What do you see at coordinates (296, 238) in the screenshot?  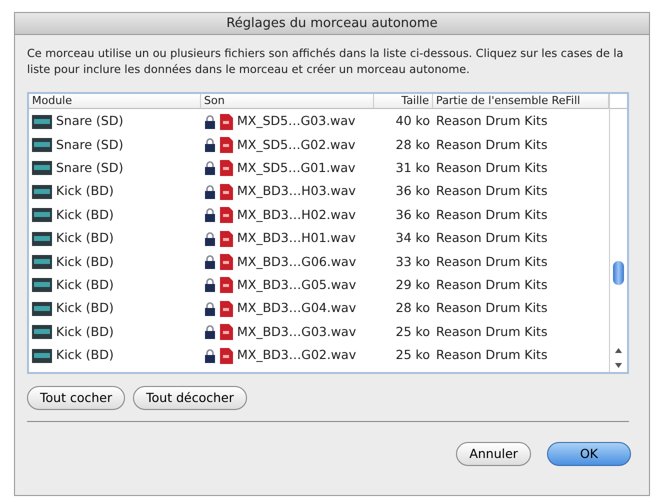 I see `table-cell-text: MX_BD3…H01.wav` at bounding box center [296, 238].